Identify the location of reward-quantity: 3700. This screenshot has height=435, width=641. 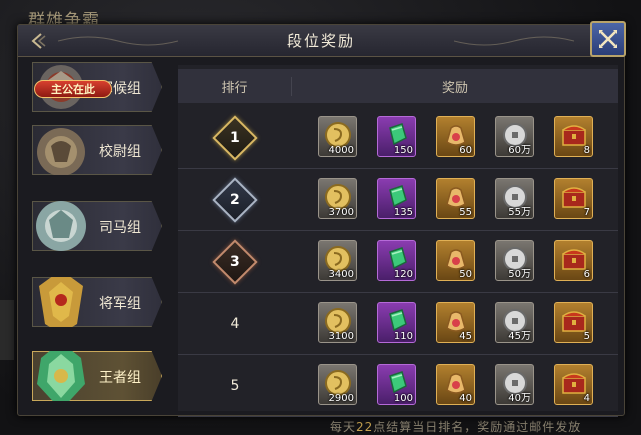
(341, 212).